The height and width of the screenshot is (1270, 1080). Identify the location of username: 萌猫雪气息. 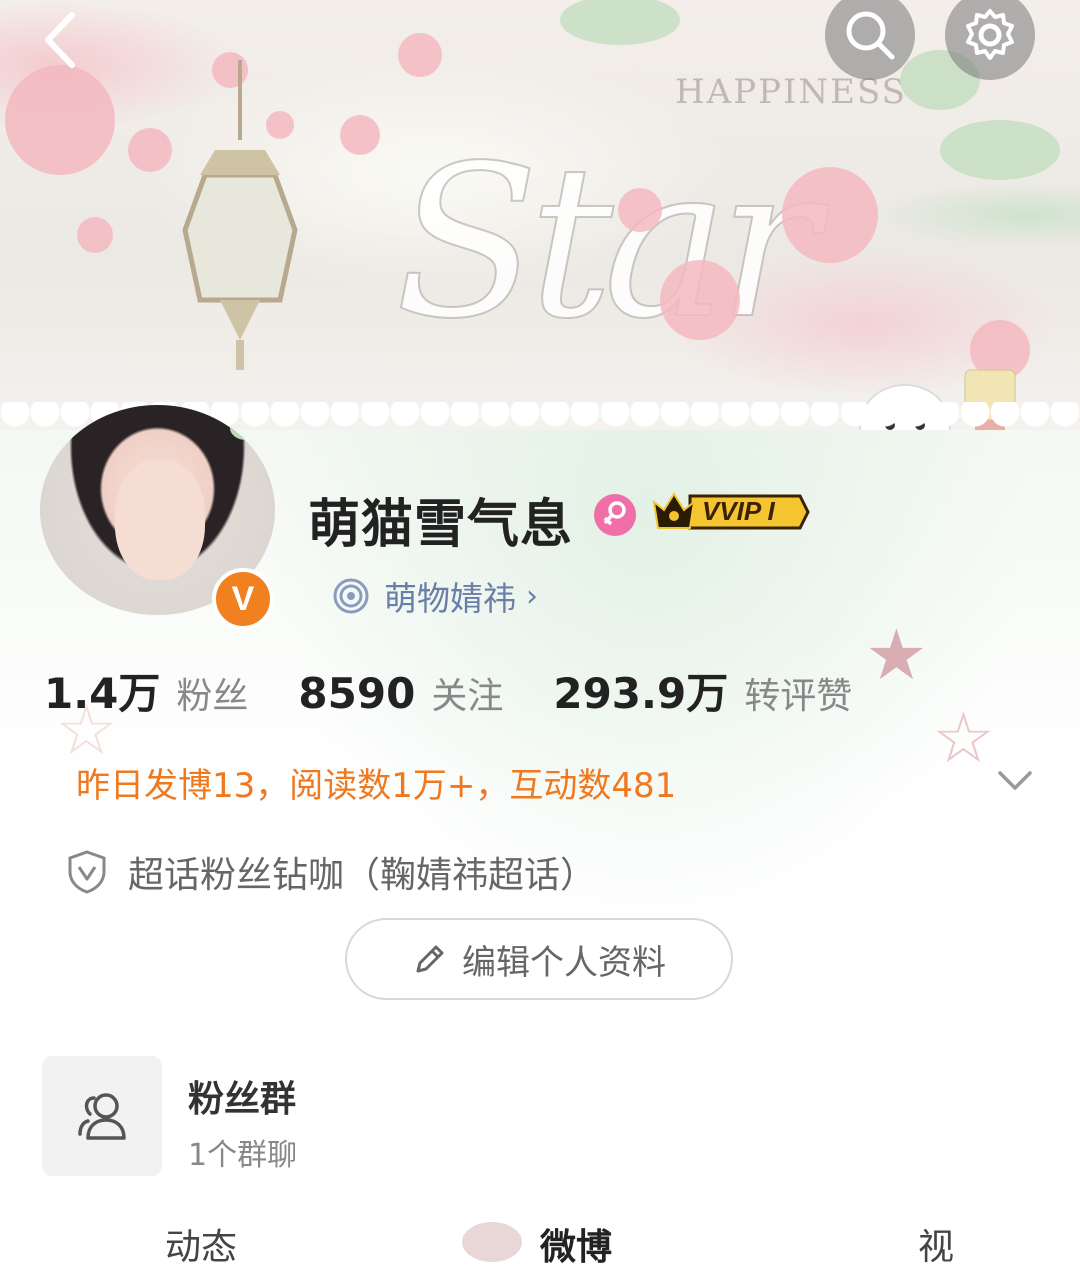
(441, 525).